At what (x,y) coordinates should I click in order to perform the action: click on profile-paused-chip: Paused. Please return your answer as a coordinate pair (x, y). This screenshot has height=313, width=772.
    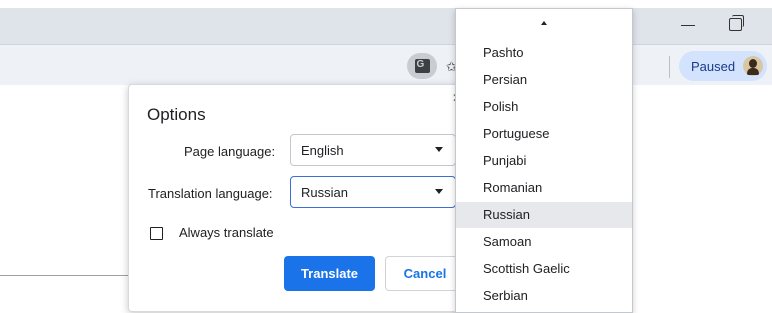
    Looking at the image, I should click on (723, 66).